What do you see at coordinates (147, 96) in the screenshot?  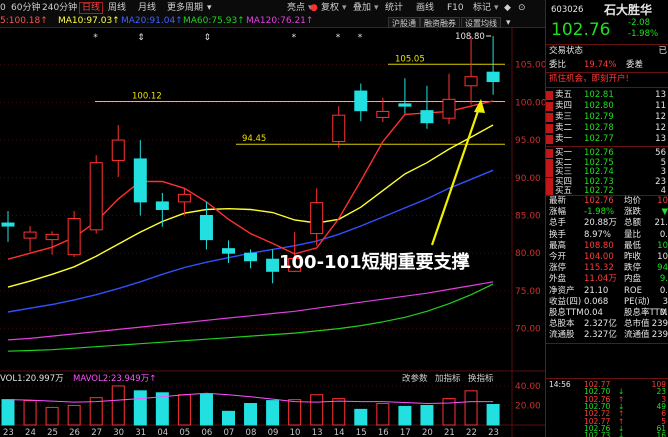 I see `level-label: 100.12` at bounding box center [147, 96].